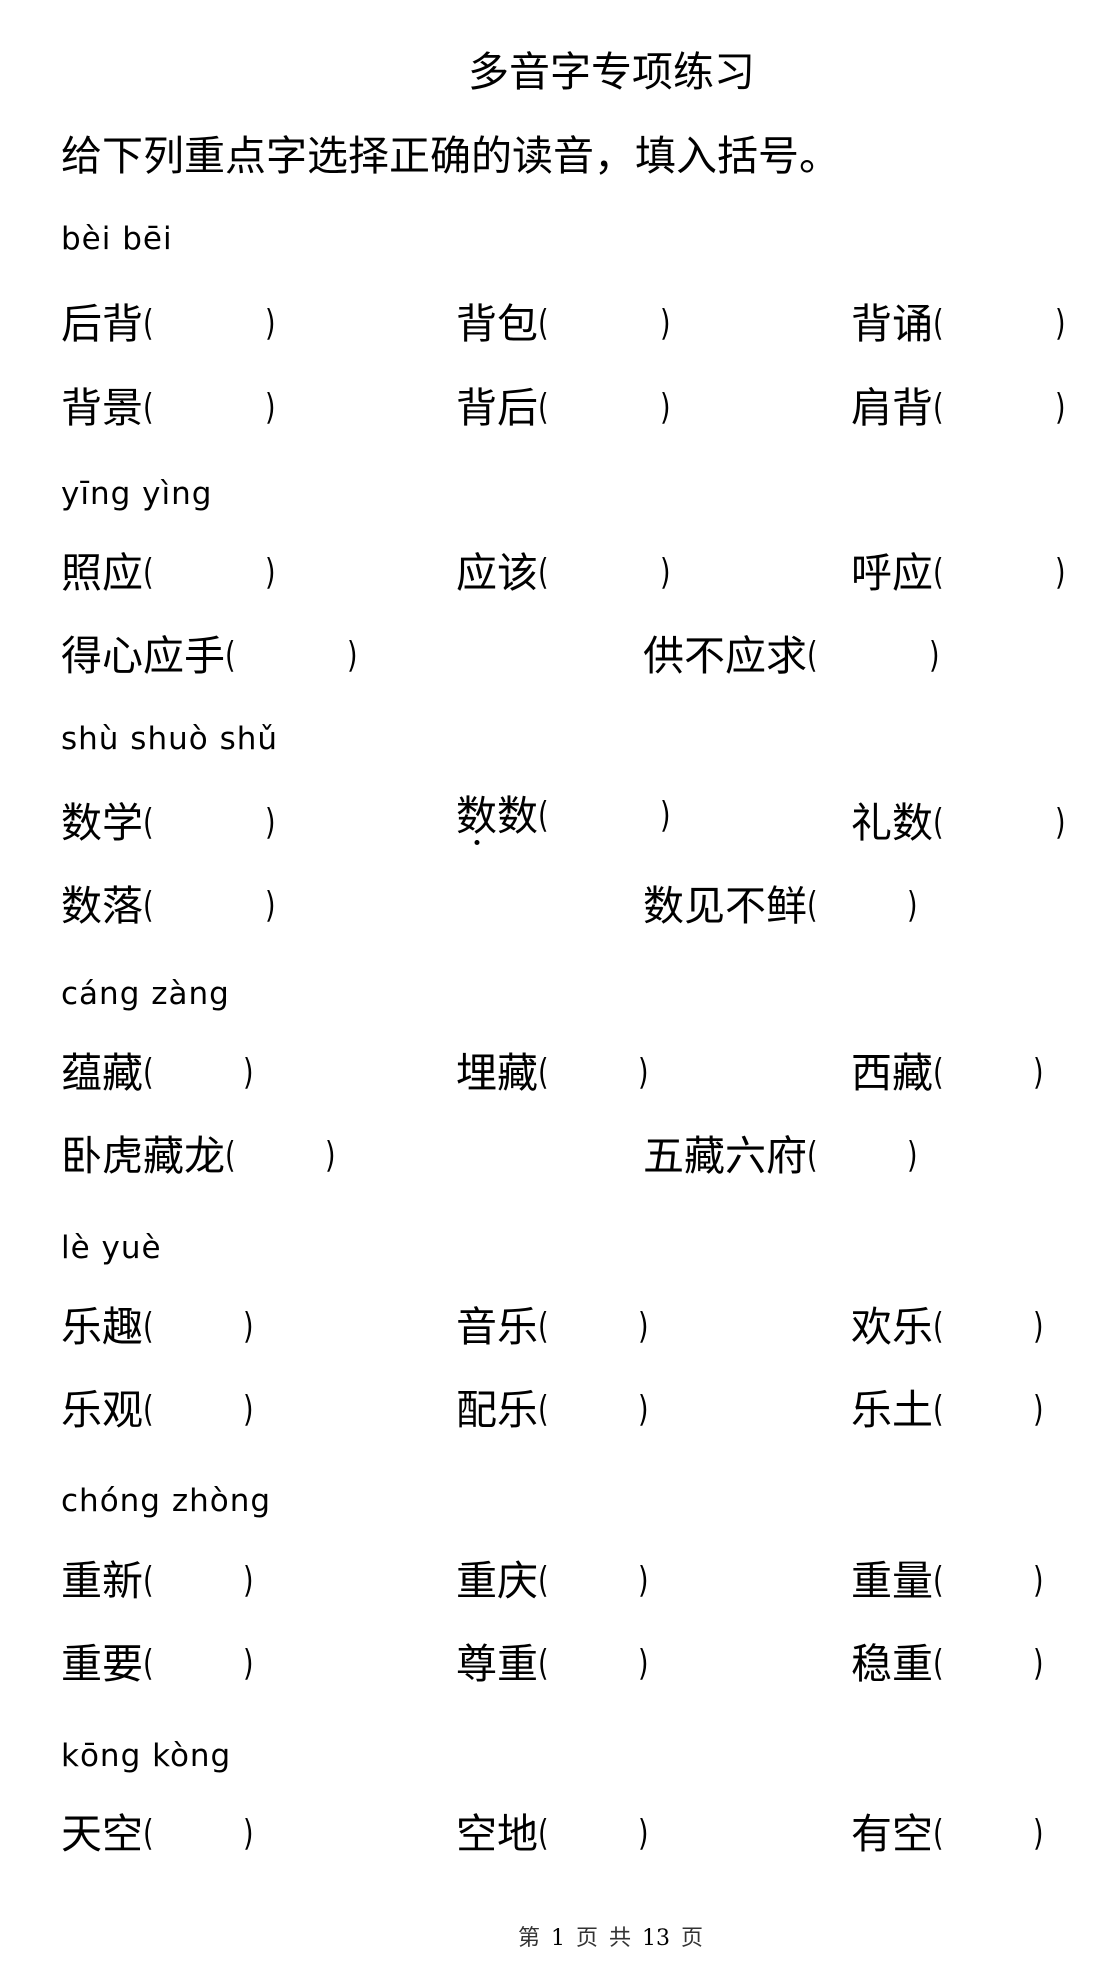 Image resolution: width=1120 pixels, height=1961 pixels. I want to click on exercise-item: 卧虎藏龙(), so click(200, 1156).